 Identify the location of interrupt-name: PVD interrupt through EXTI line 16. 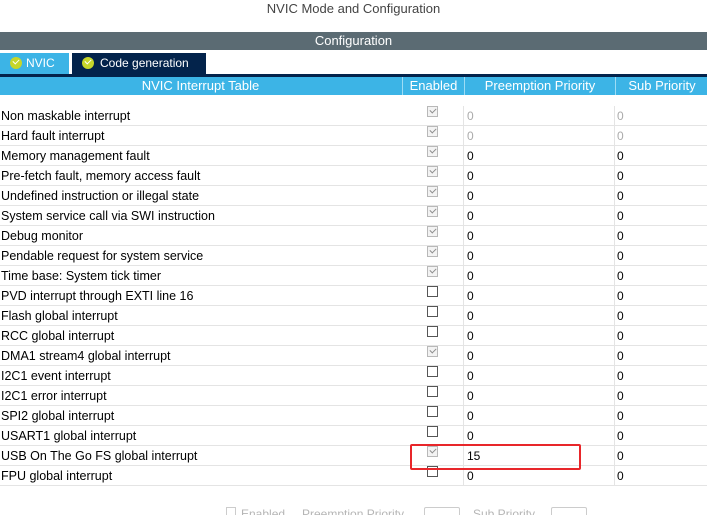
(97, 296).